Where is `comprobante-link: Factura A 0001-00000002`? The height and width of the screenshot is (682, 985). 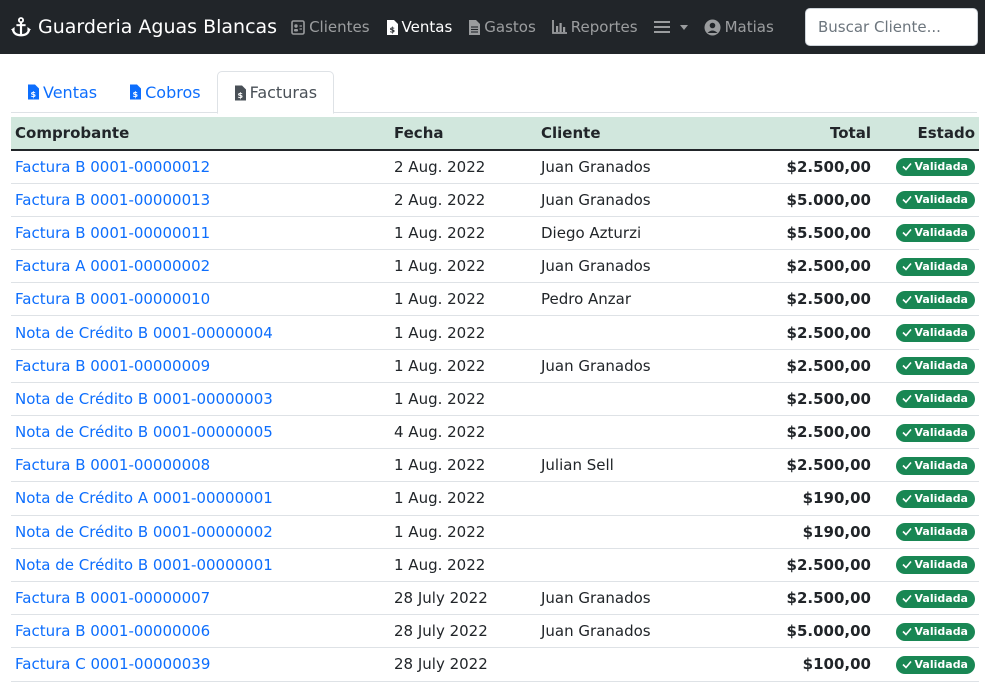
comprobante-link: Factura A 0001-00000002 is located at coordinates (200, 266).